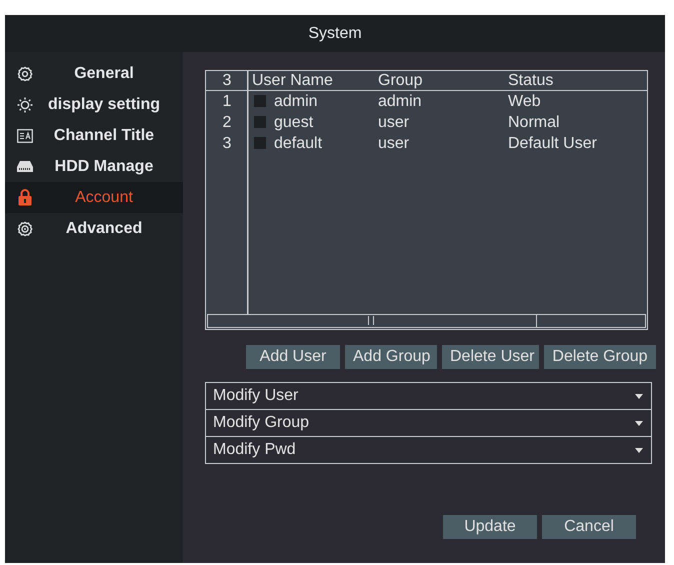 This screenshot has height=565, width=674. I want to click on column-header: Group, so click(443, 81).